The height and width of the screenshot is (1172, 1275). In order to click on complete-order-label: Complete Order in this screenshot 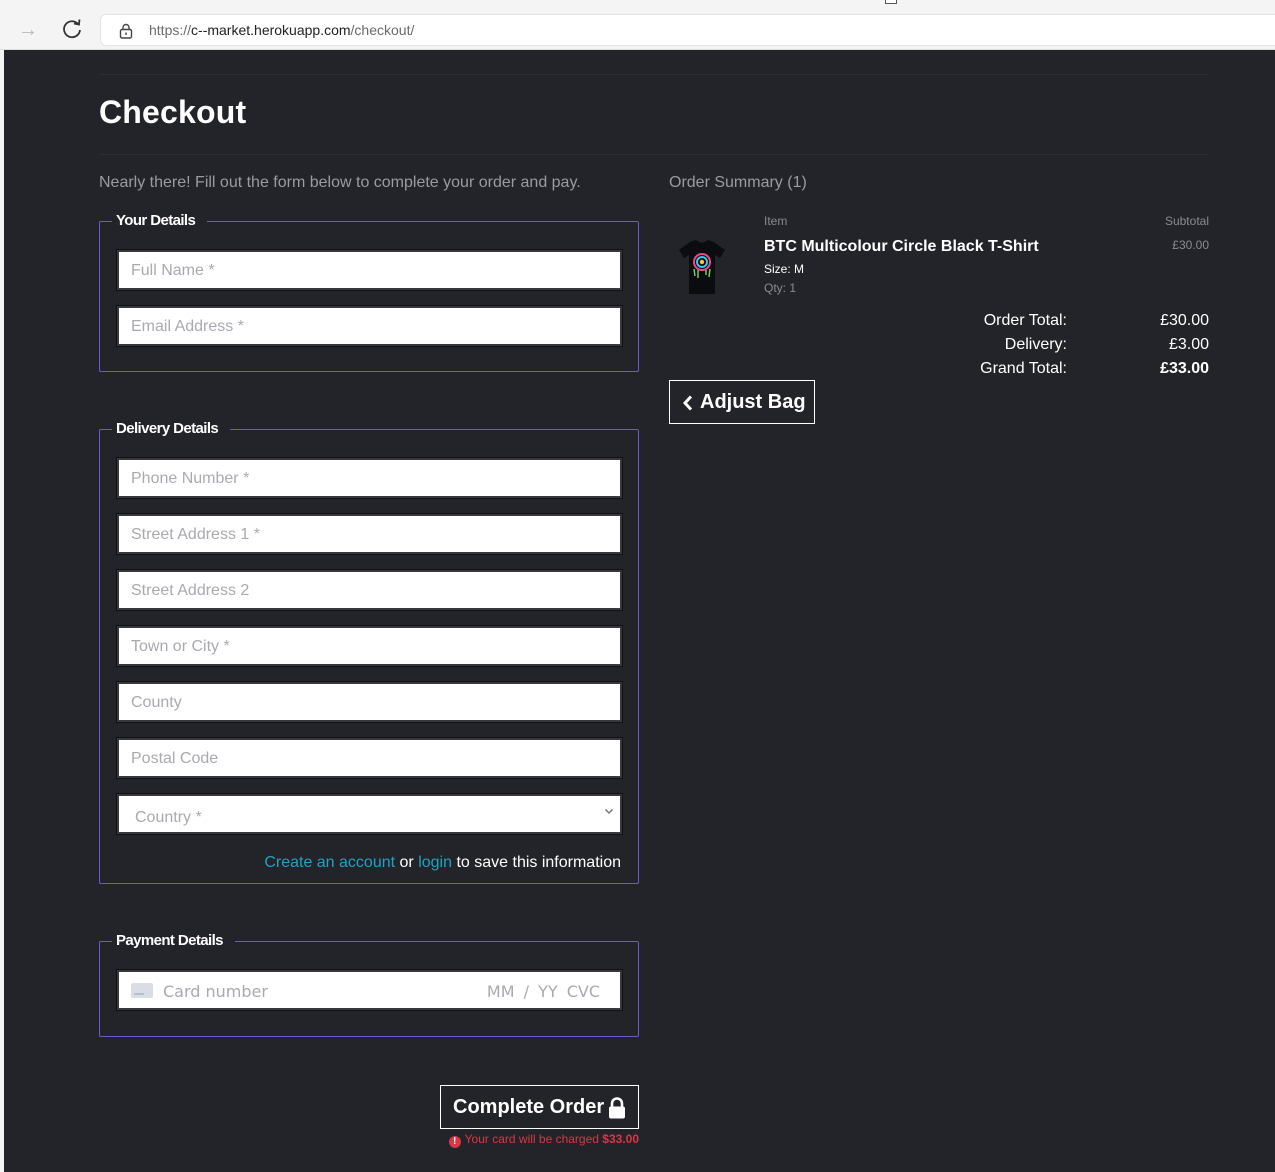, I will do `click(529, 1107)`.